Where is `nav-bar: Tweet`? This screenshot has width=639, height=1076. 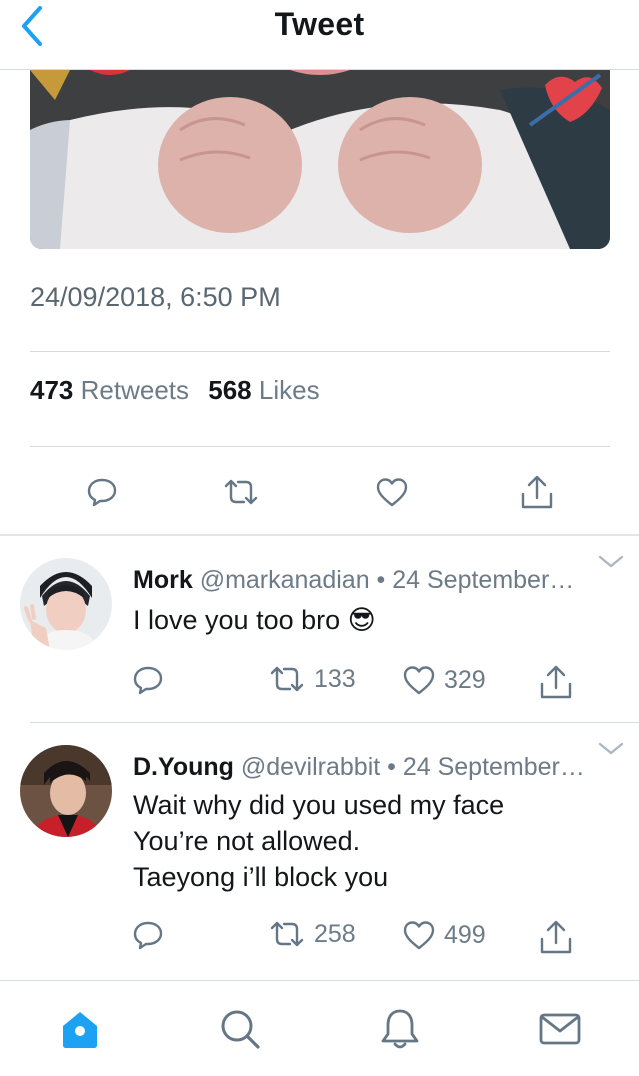 nav-bar: Tweet is located at coordinates (319, 35).